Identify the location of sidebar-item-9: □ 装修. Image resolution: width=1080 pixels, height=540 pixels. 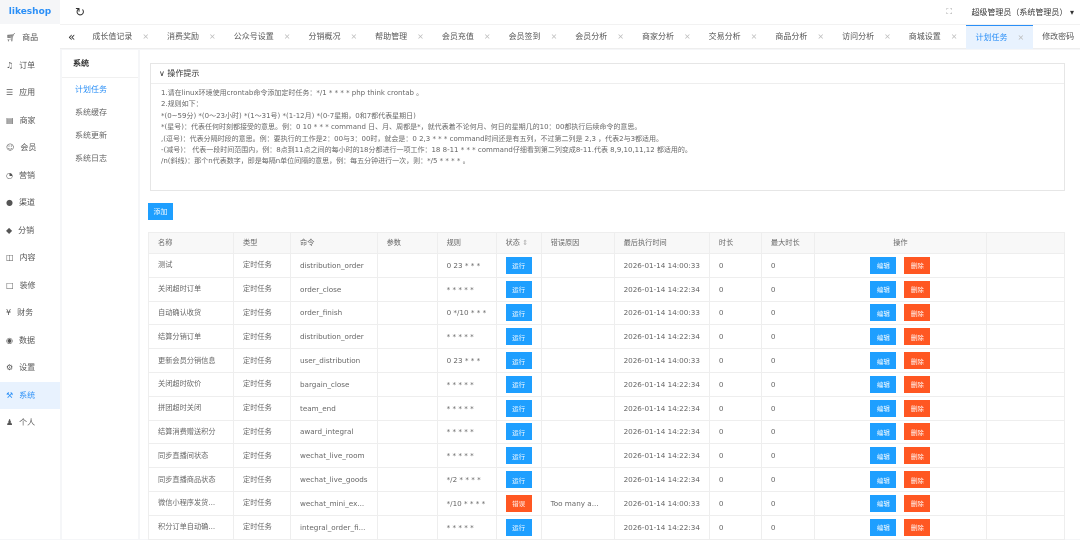
(30, 286).